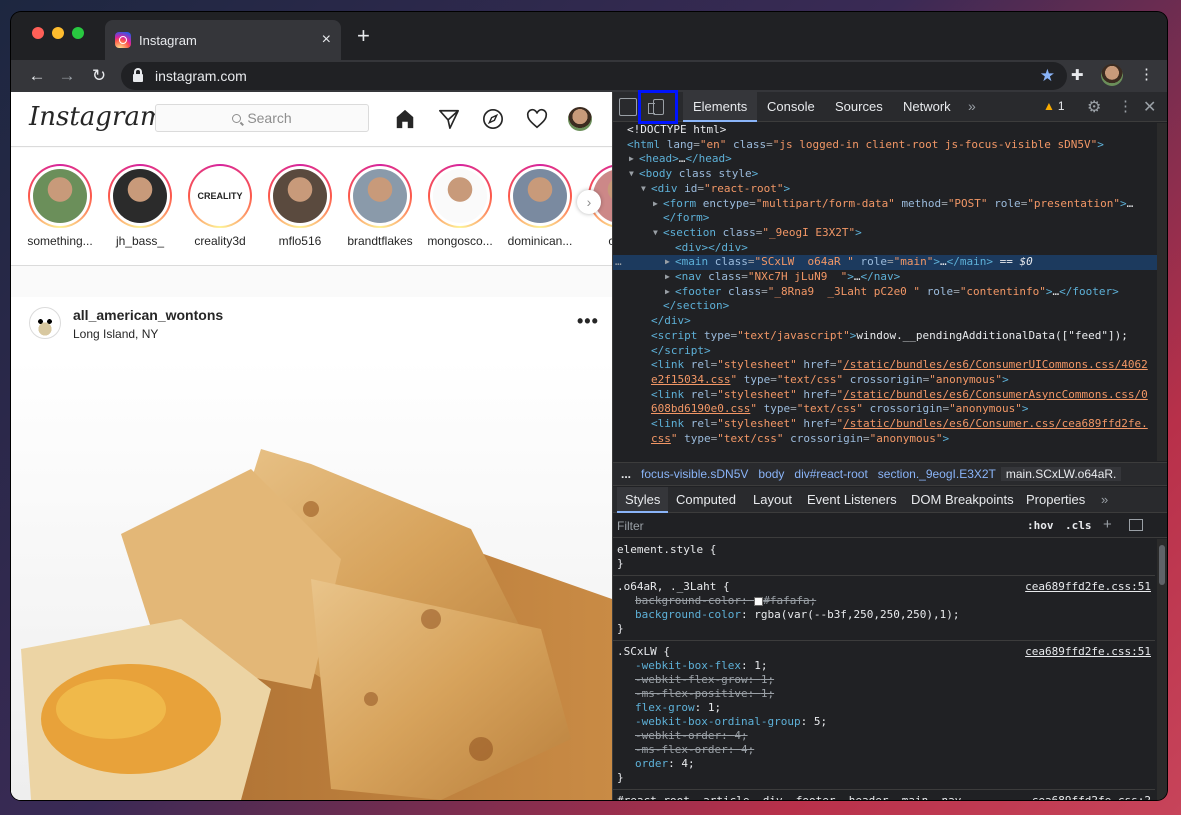 This screenshot has height=815, width=1181. Describe the element at coordinates (1054, 106) in the screenshot. I see `warnings-badge: ▲ 1` at that location.